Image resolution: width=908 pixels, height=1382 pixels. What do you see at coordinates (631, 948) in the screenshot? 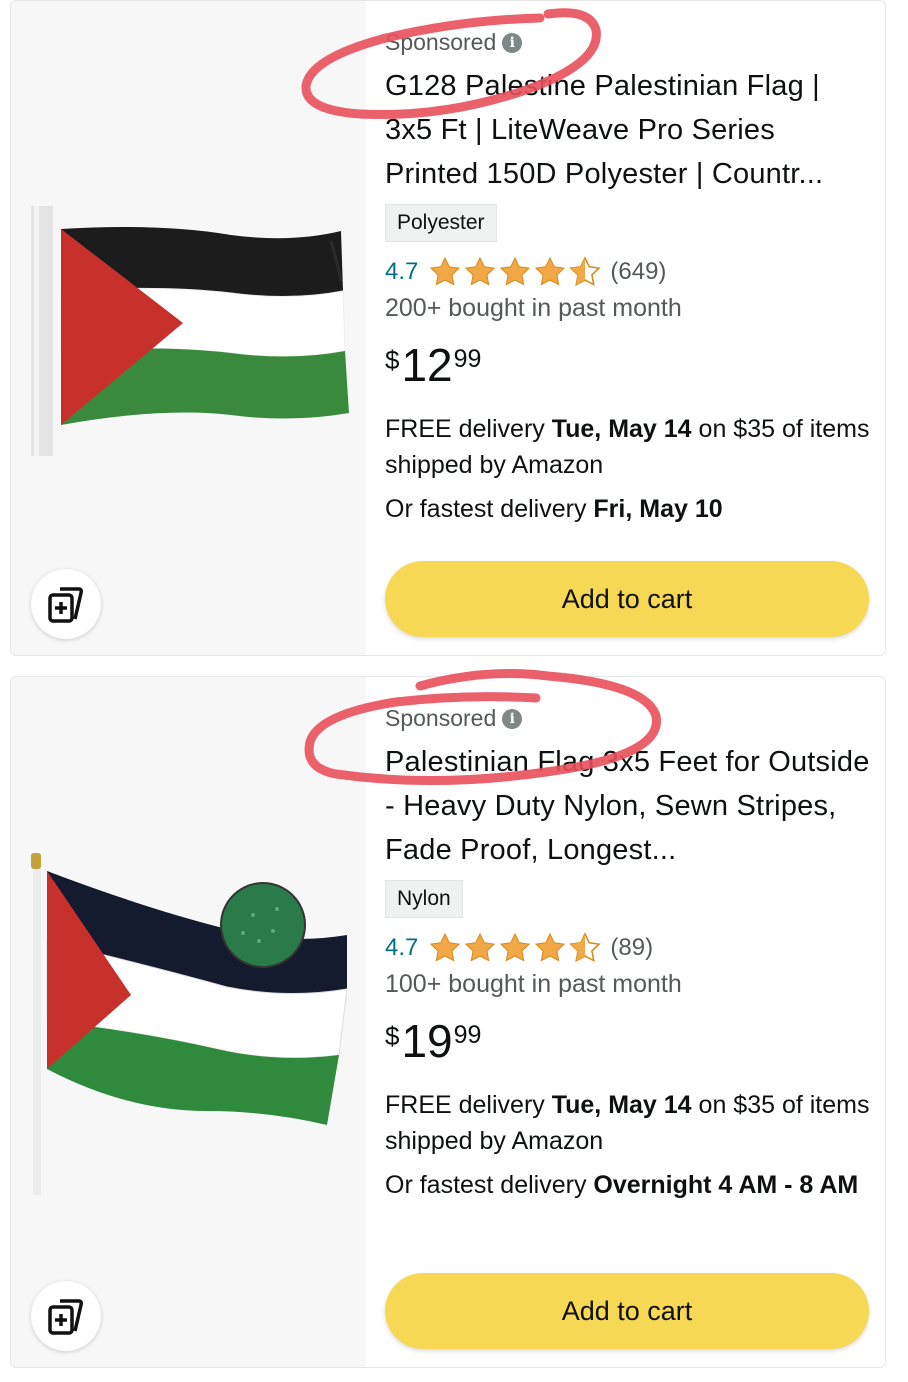
I see `rating-count: (89)` at bounding box center [631, 948].